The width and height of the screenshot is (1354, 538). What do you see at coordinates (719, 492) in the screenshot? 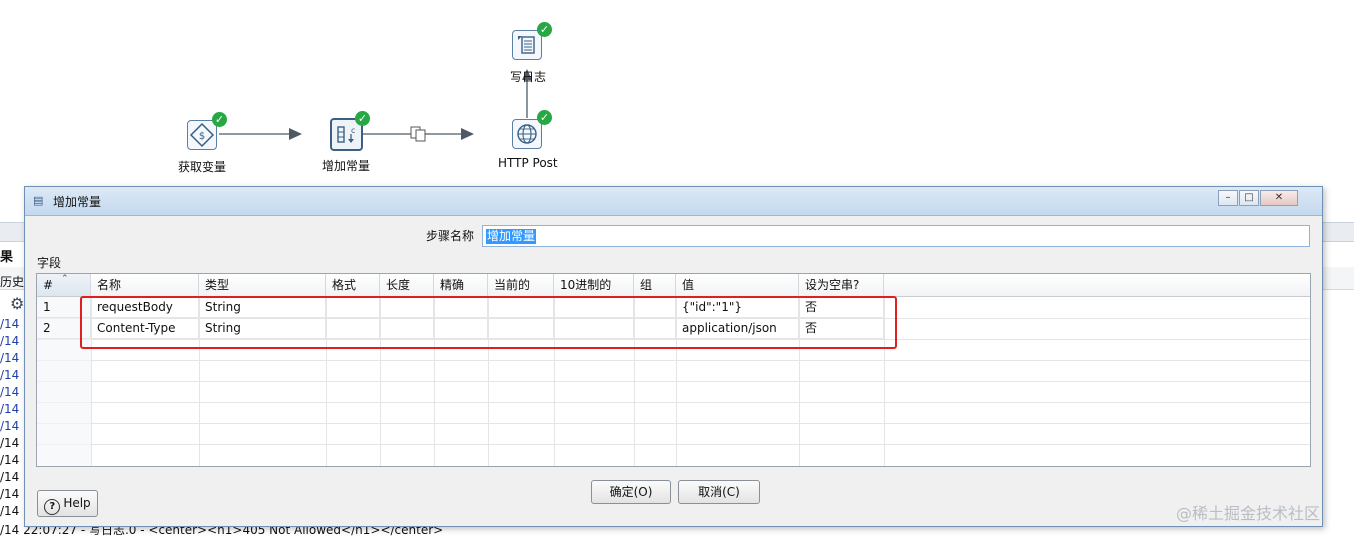
I see `cancel-button: 取消(C)` at bounding box center [719, 492].